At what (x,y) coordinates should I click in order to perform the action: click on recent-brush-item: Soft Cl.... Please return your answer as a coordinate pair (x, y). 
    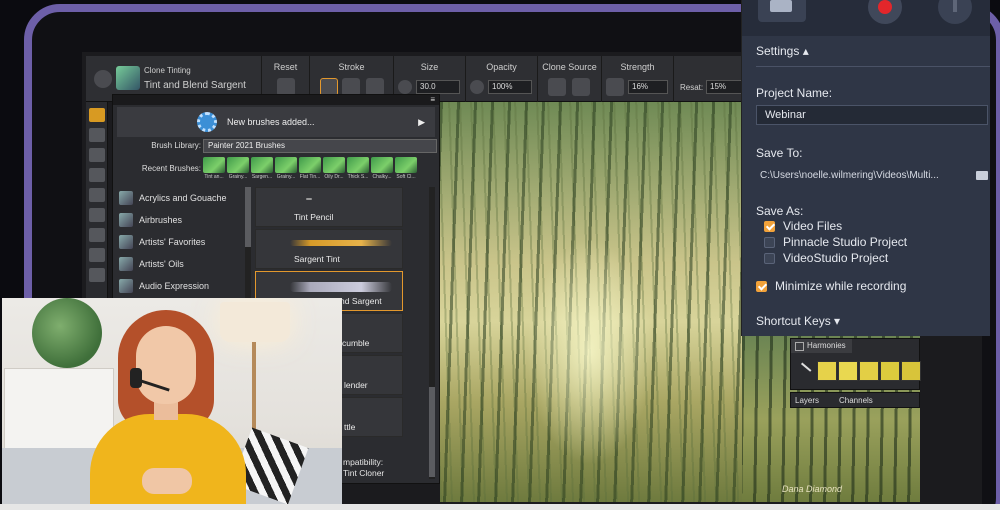
    Looking at the image, I should click on (406, 170).